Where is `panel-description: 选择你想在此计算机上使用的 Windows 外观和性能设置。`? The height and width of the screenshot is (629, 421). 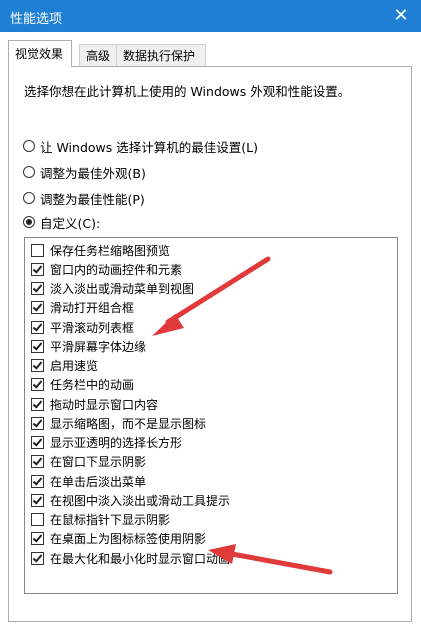 panel-description: 选择你想在此计算机上使用的 Windows 外观和性能设置。 is located at coordinates (187, 91).